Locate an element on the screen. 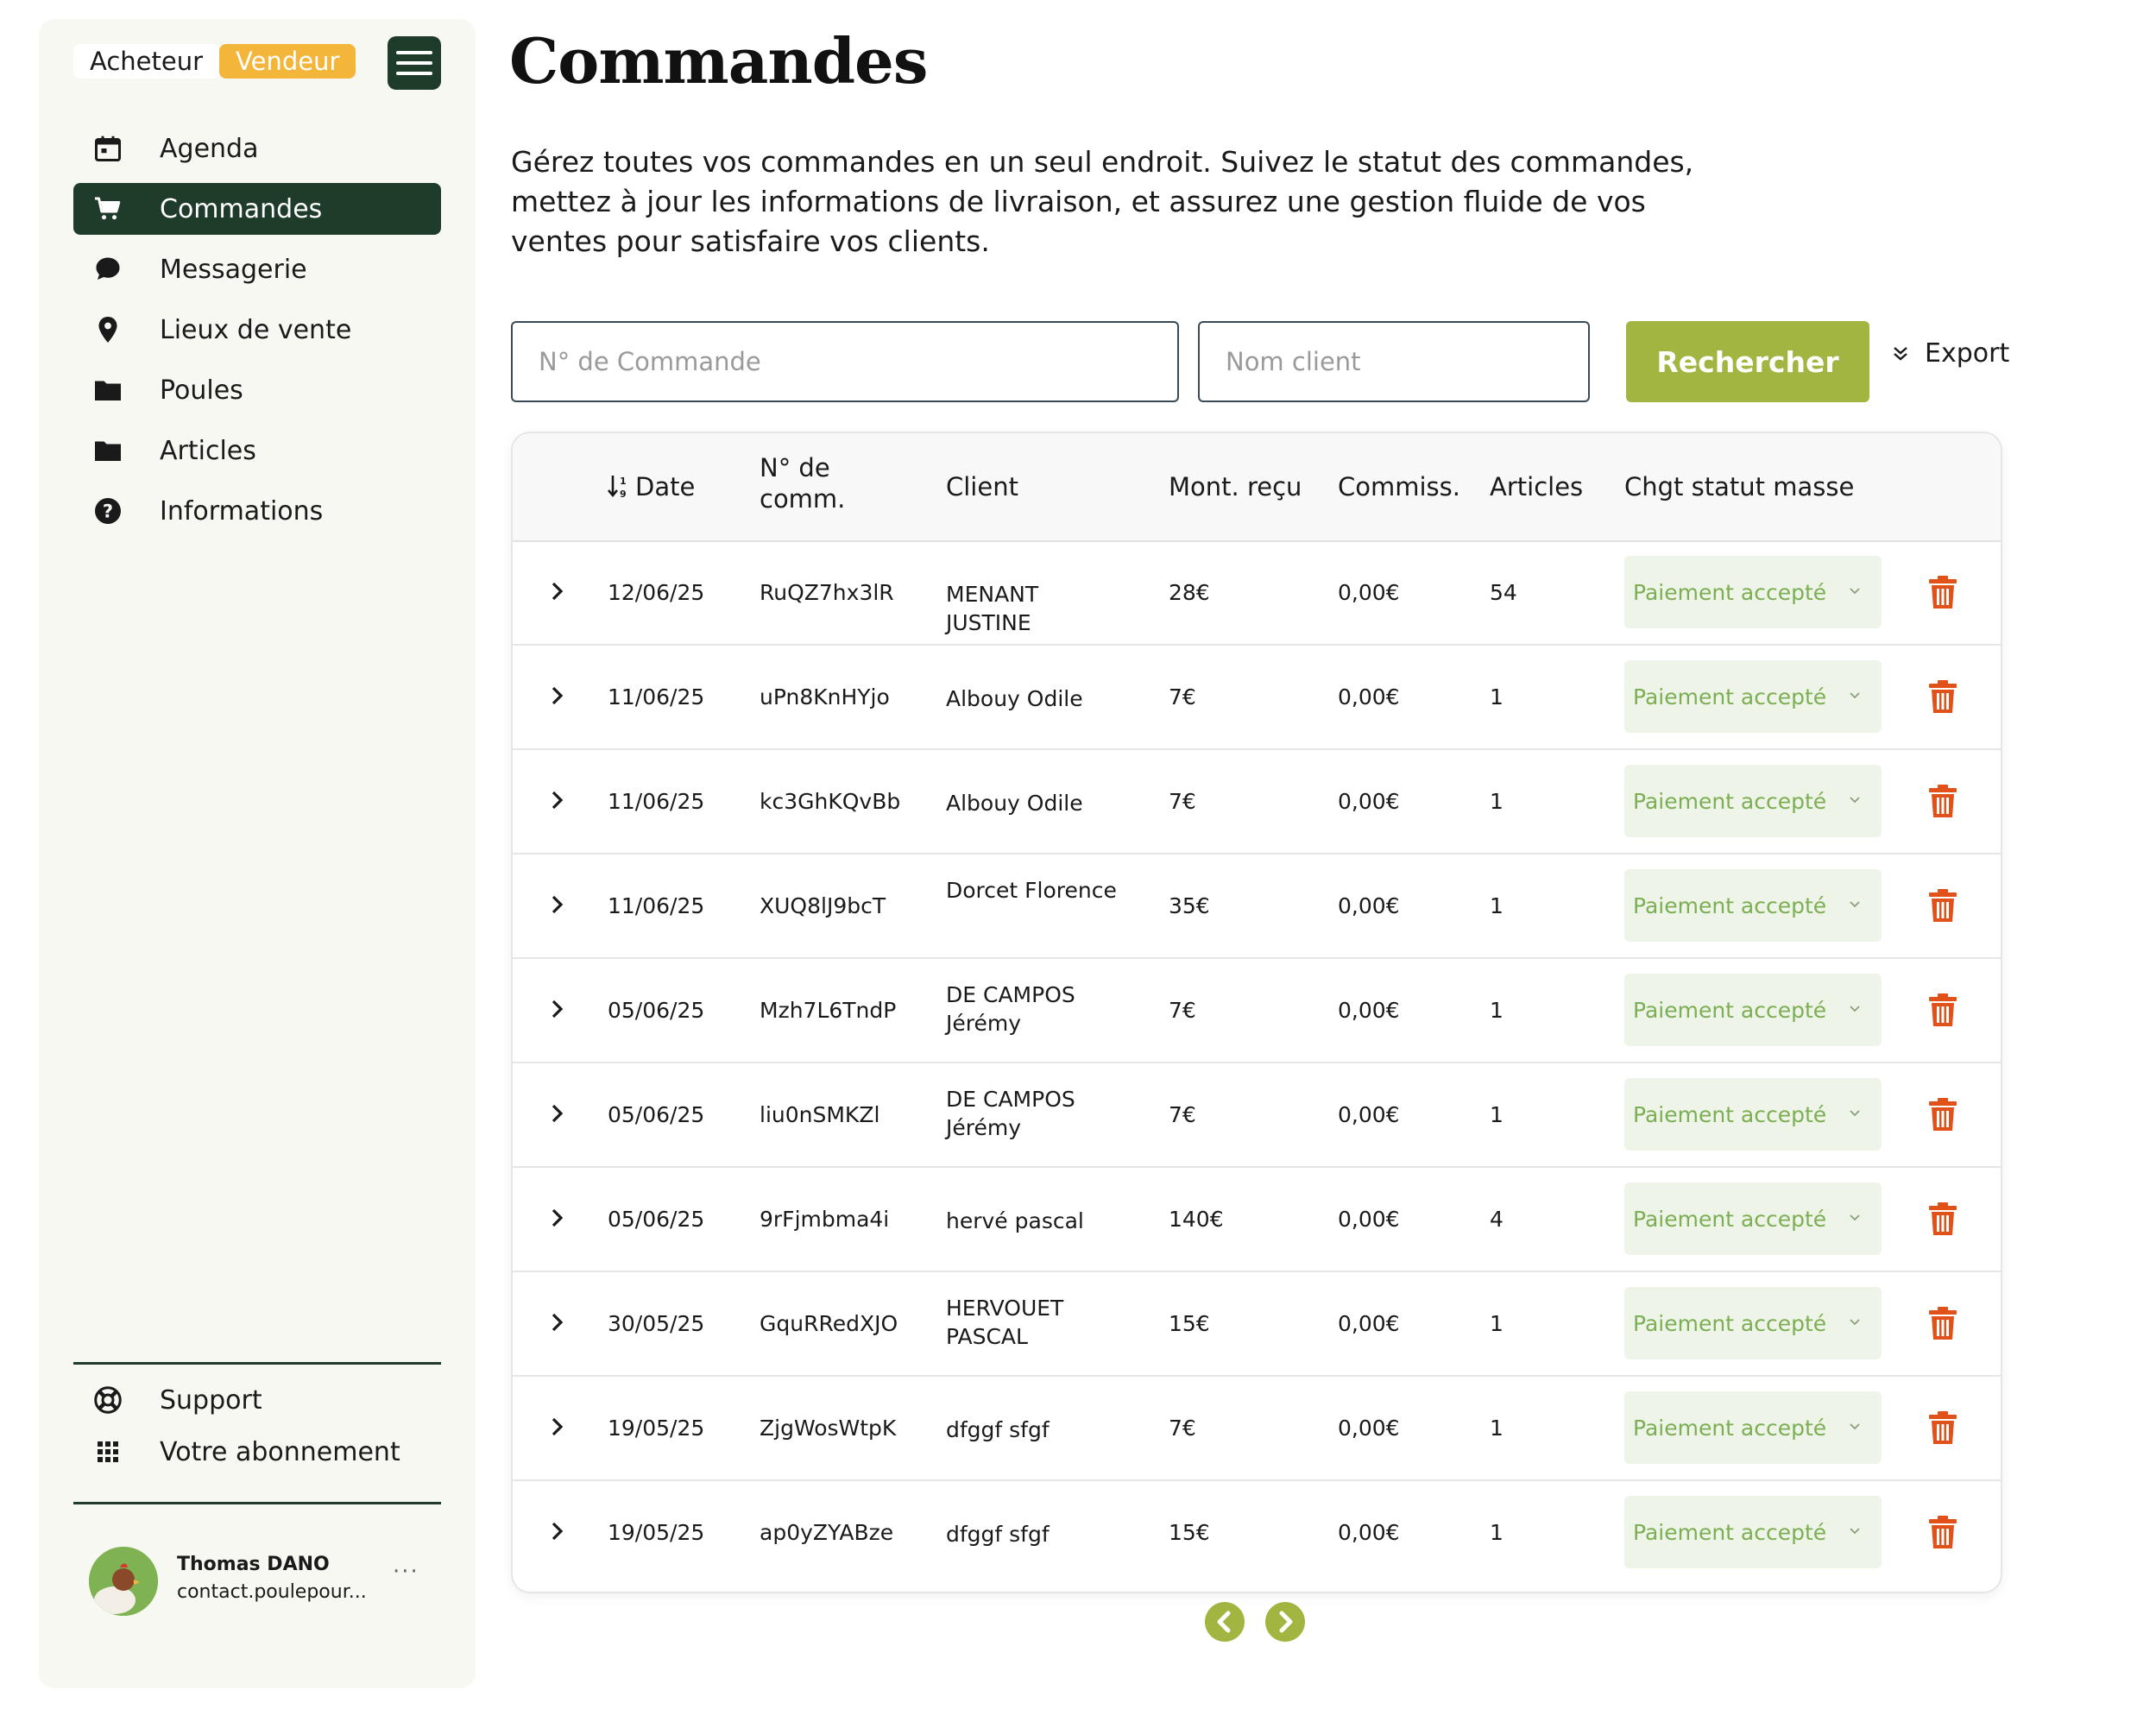 The image size is (2156, 1728). order-number: XUQ8lJ9bcT is located at coordinates (823, 905).